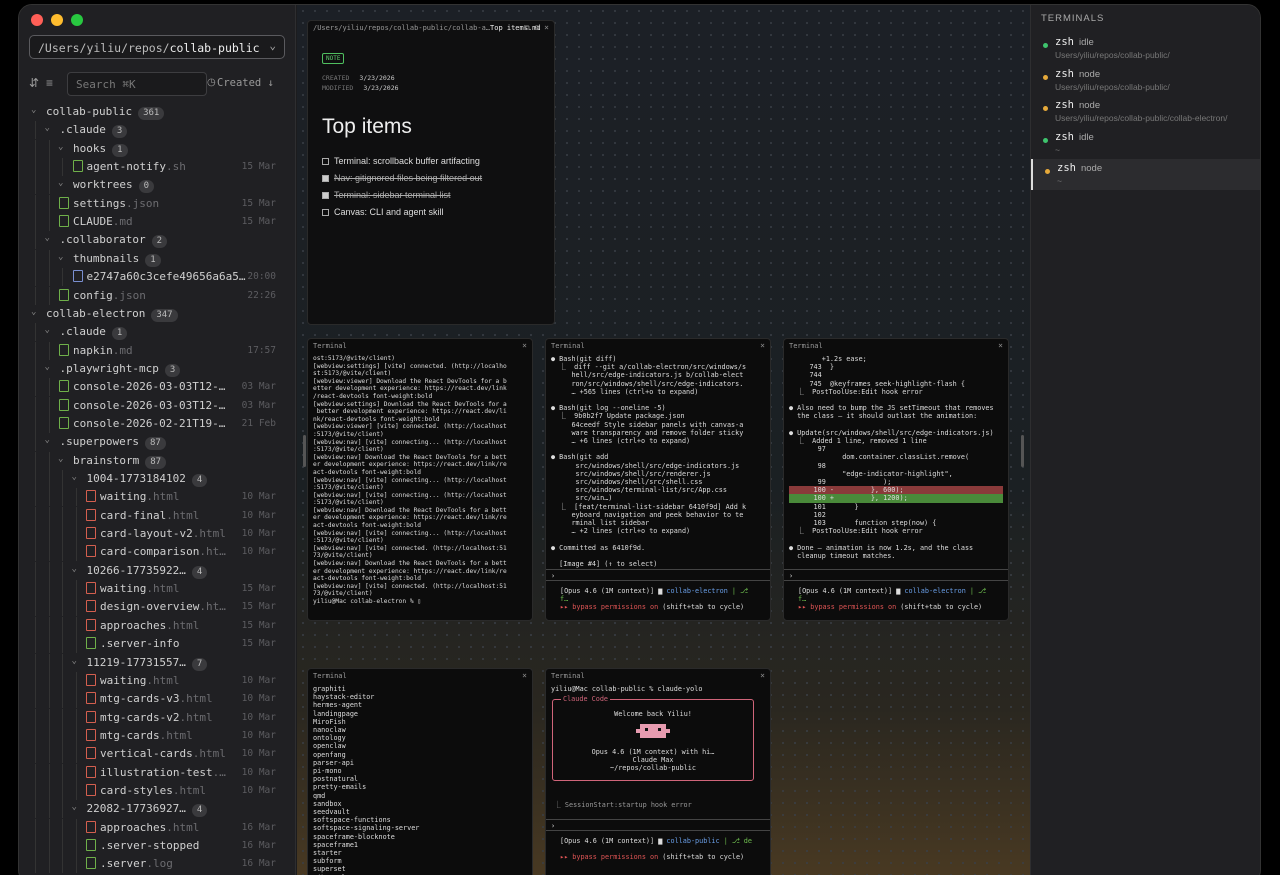 The image size is (1280, 875). What do you see at coordinates (157, 607) in the screenshot?
I see `tree-file: design-overview.ht… 15 Mar` at bounding box center [157, 607].